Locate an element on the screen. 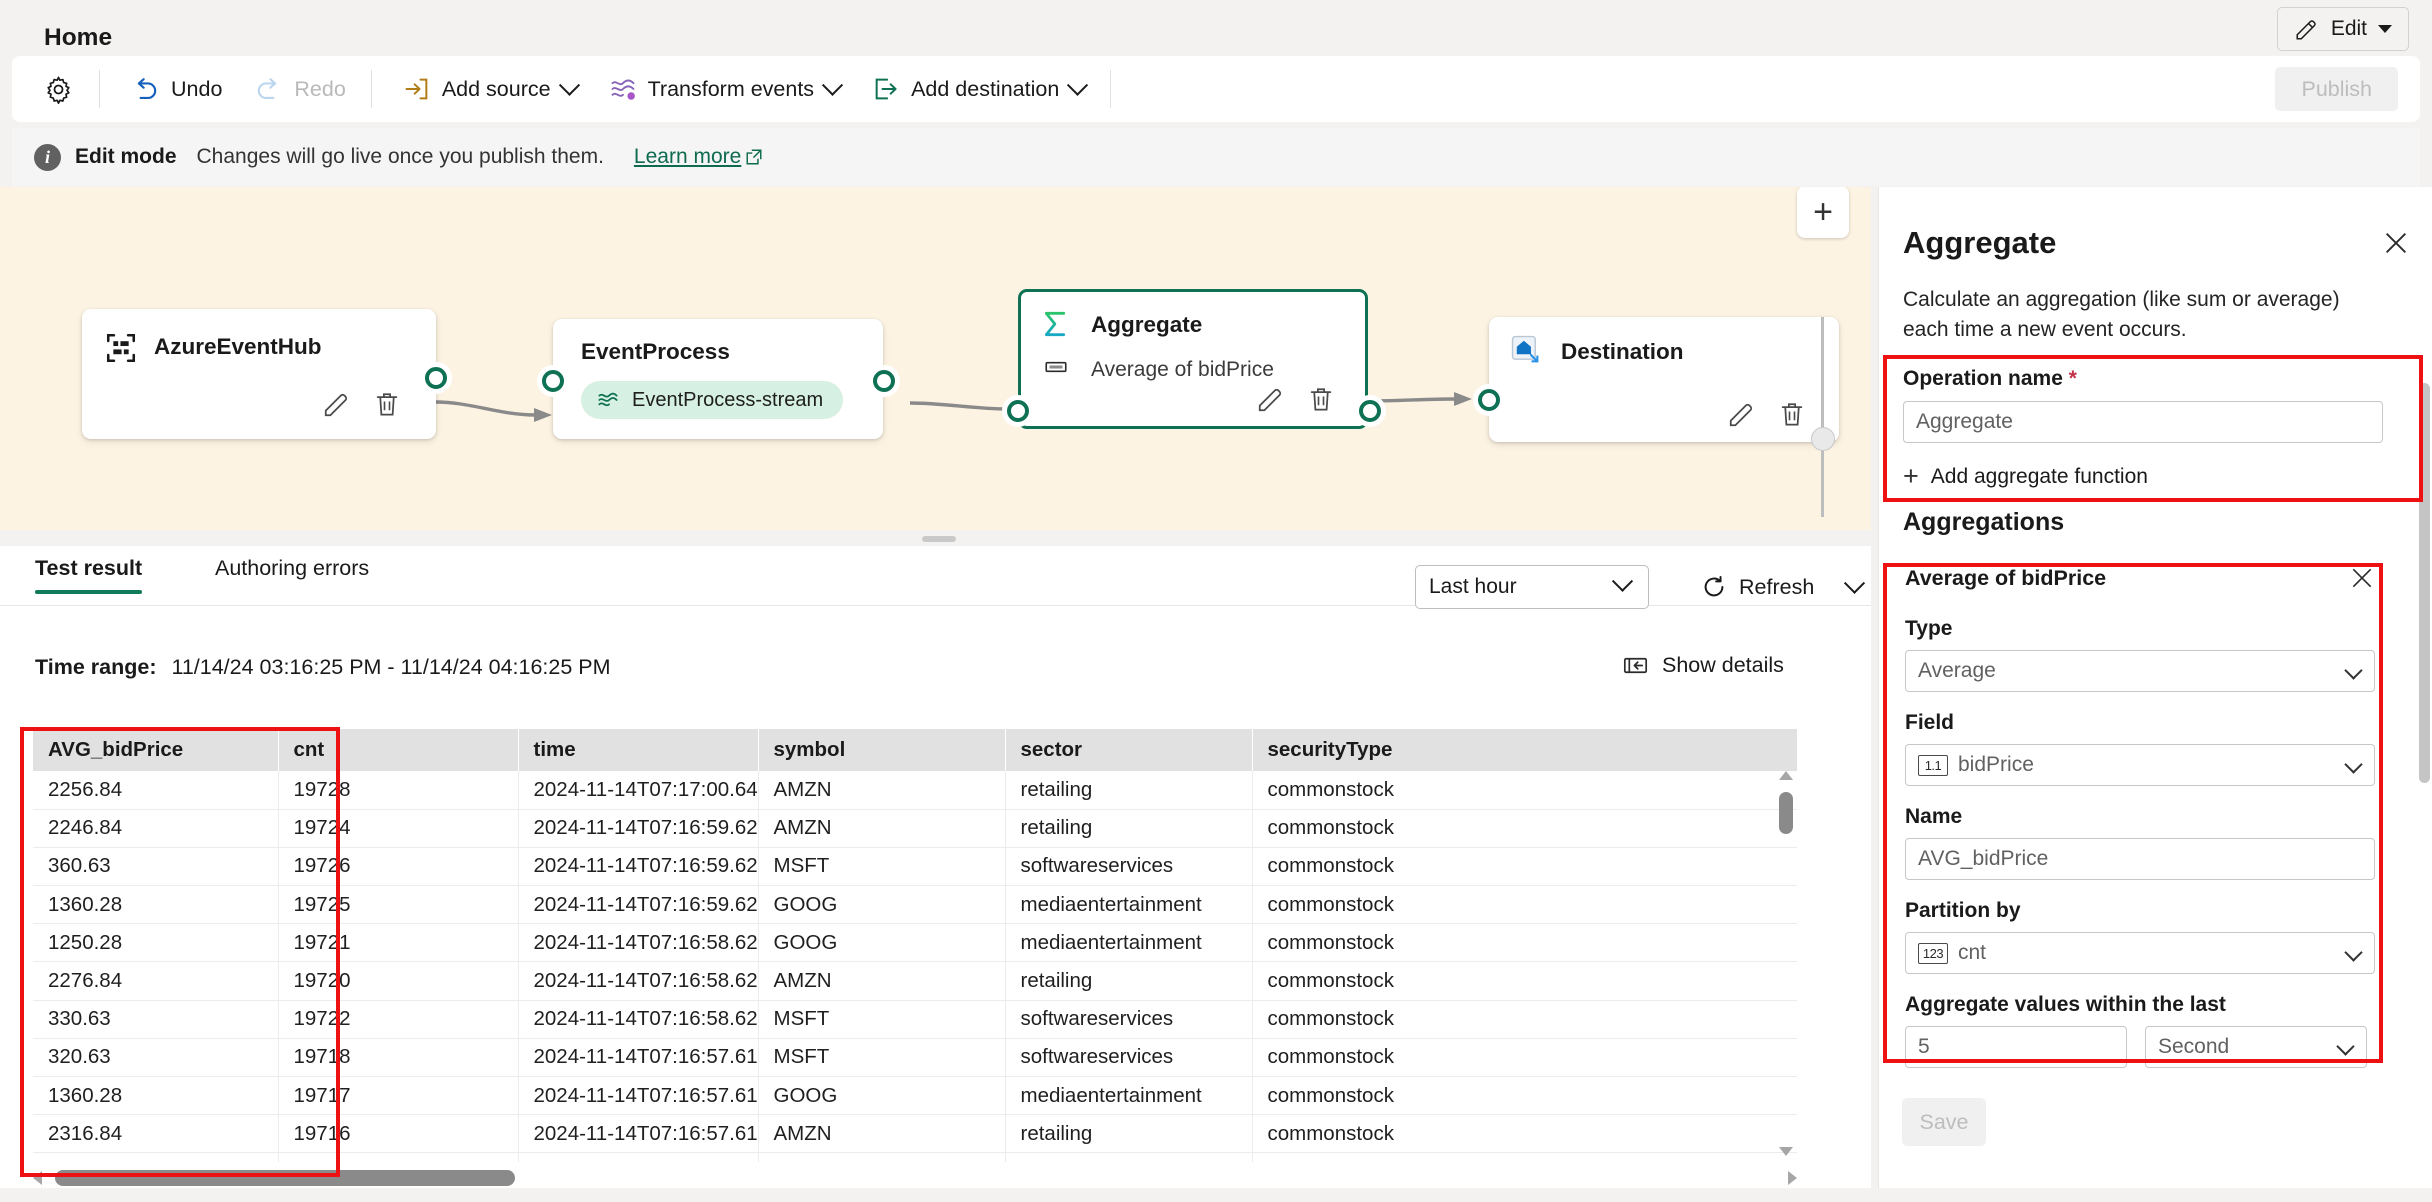 The width and height of the screenshot is (2432, 1202). zoom-in-button: + is located at coordinates (1823, 212).